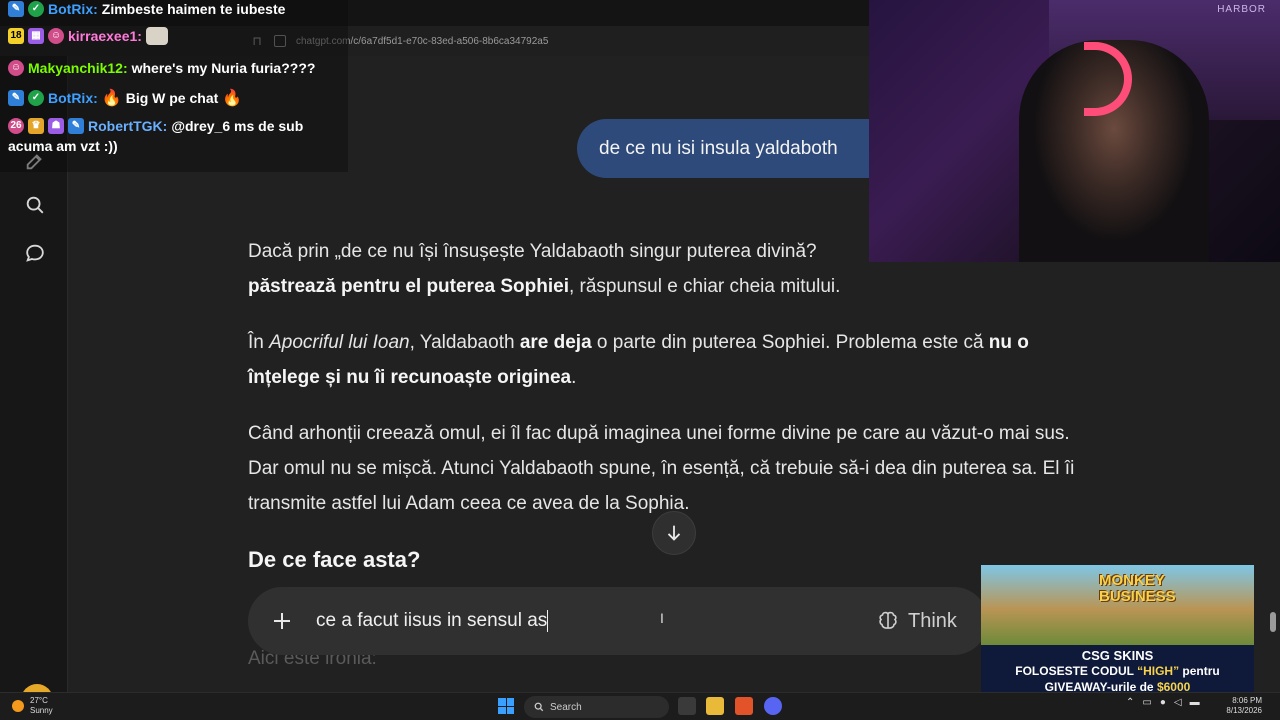  What do you see at coordinates (105, 36) in the screenshot?
I see `chat-username: kirraexee1:` at bounding box center [105, 36].